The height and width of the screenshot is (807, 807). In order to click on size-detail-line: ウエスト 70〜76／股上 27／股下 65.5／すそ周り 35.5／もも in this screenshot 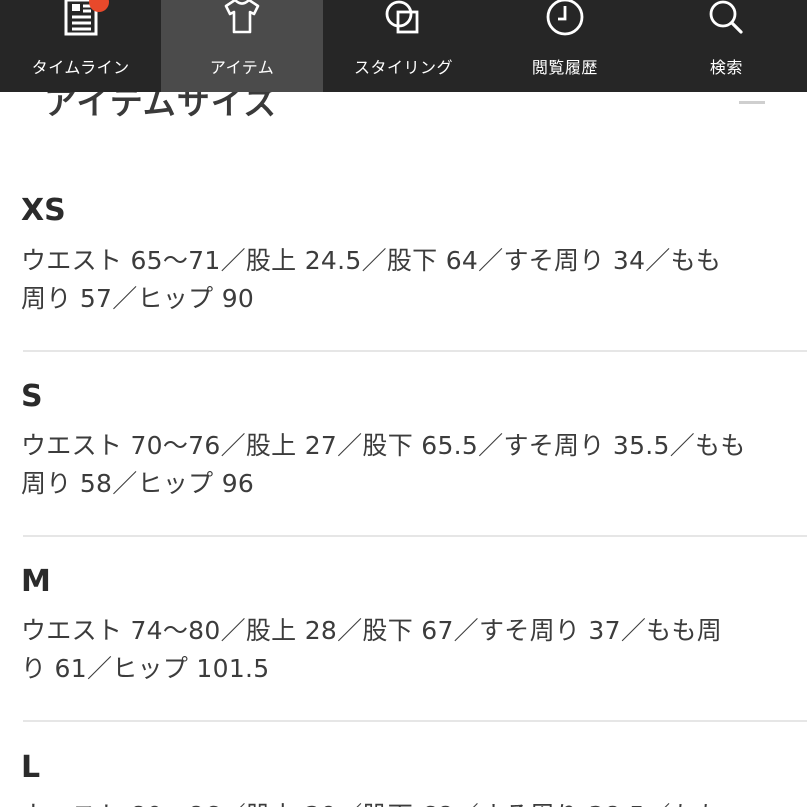, I will do `click(383, 445)`.